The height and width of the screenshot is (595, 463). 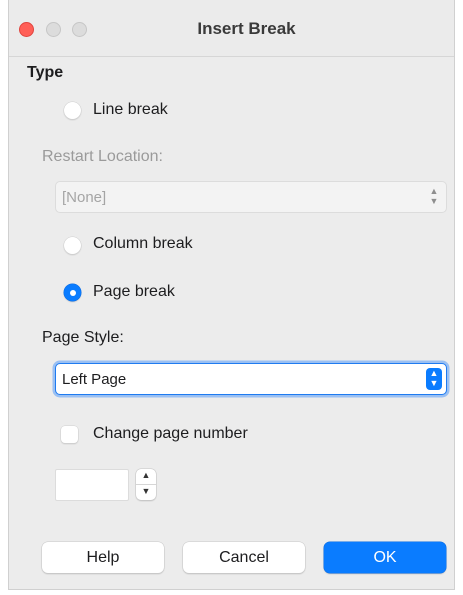 What do you see at coordinates (146, 477) in the screenshot?
I see `increment-icon: ▲` at bounding box center [146, 477].